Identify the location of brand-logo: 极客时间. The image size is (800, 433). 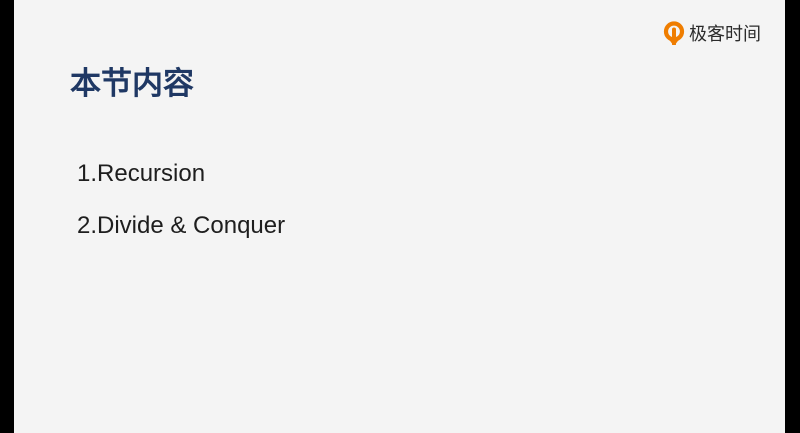
(712, 33).